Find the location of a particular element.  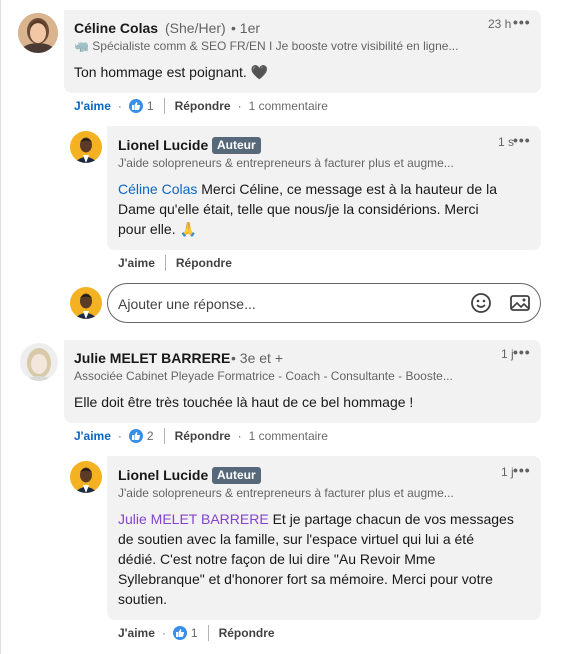

reply-actions: J'aime Répondre is located at coordinates (175, 263).